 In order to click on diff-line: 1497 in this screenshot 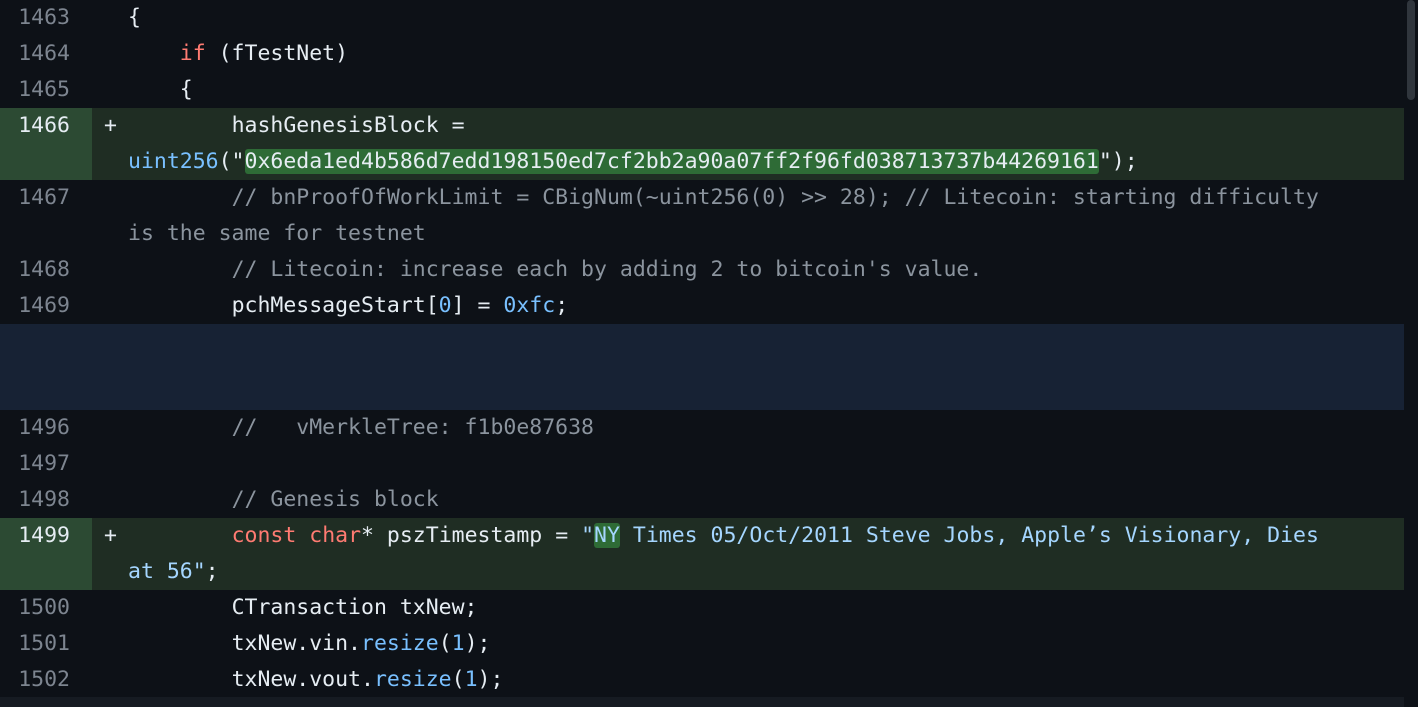, I will do `click(702, 464)`.